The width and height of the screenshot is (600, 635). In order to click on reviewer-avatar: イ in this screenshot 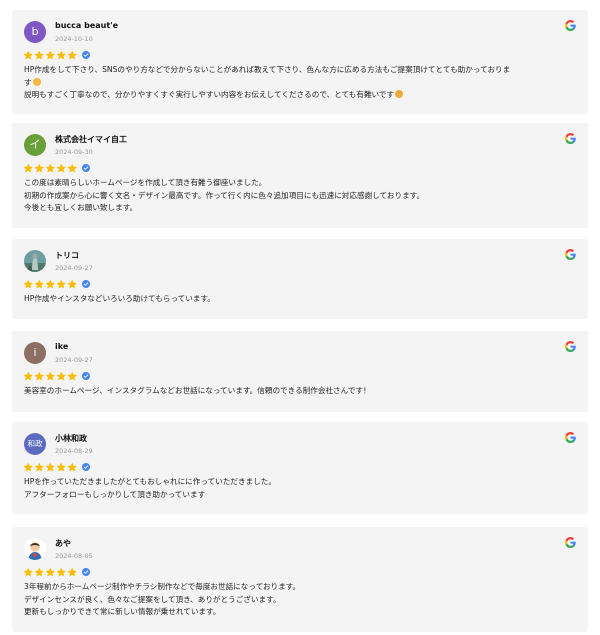, I will do `click(35, 145)`.